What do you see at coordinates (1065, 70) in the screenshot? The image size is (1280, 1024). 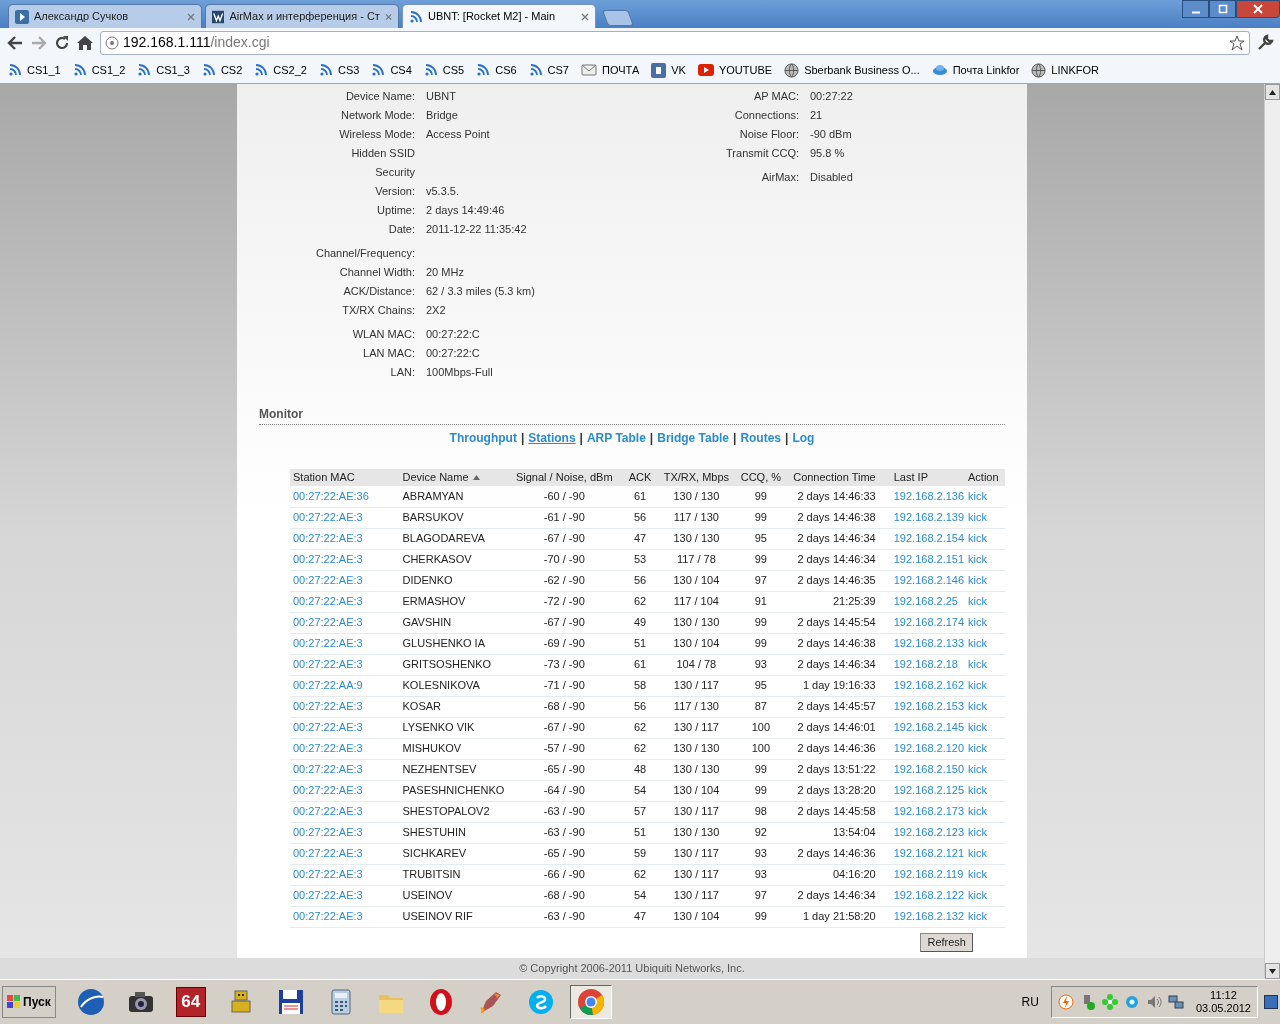 I see `bookmark: LINKFOR` at bounding box center [1065, 70].